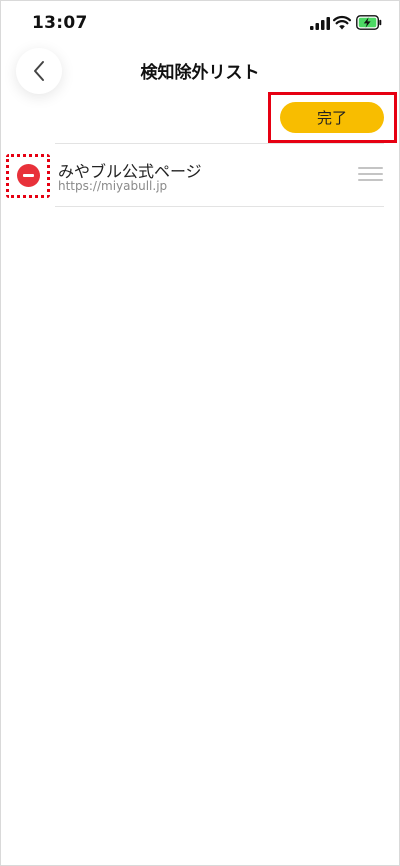  I want to click on list-divider, so click(219, 206).